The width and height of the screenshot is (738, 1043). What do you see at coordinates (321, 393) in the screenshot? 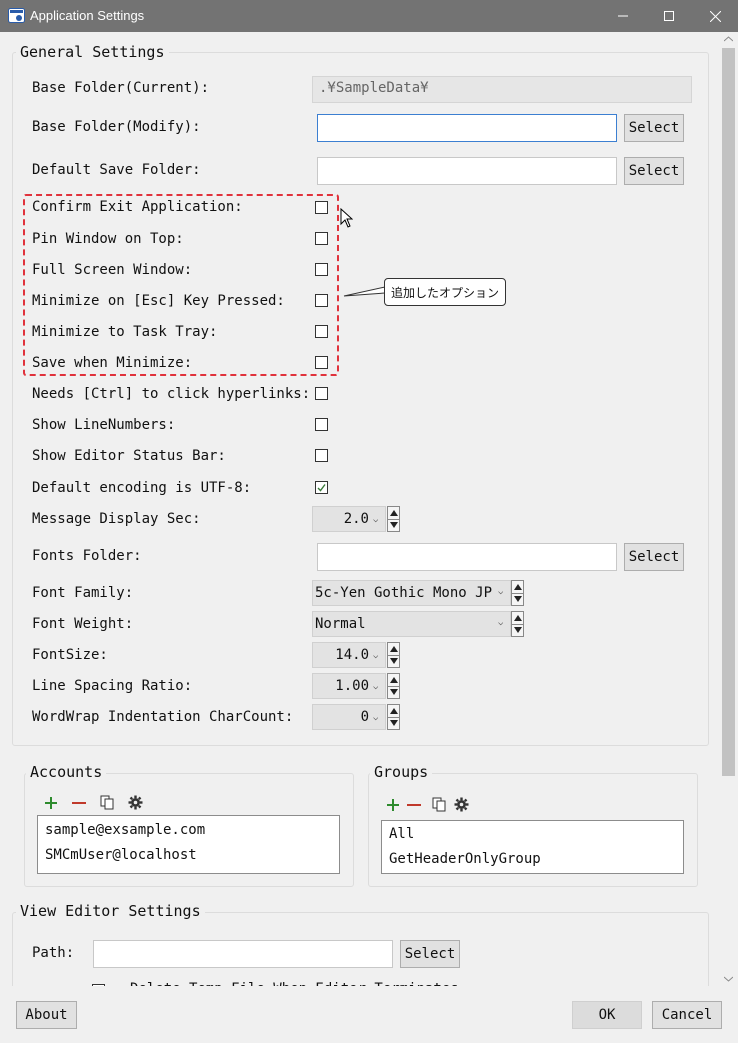
I see `option-checkbox-ctrl-hyperlinks` at bounding box center [321, 393].